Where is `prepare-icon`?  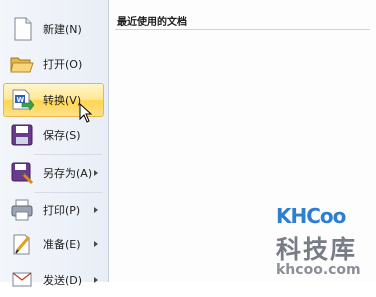 prepare-icon is located at coordinates (22, 244).